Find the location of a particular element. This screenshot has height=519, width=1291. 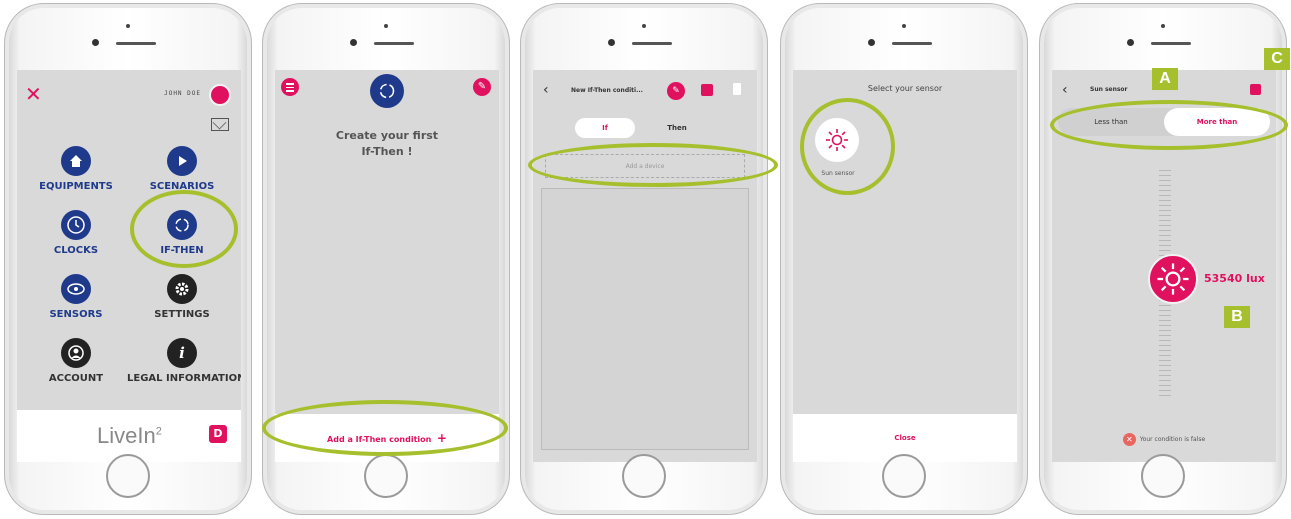

slider-handle is located at coordinates (1173, 279).